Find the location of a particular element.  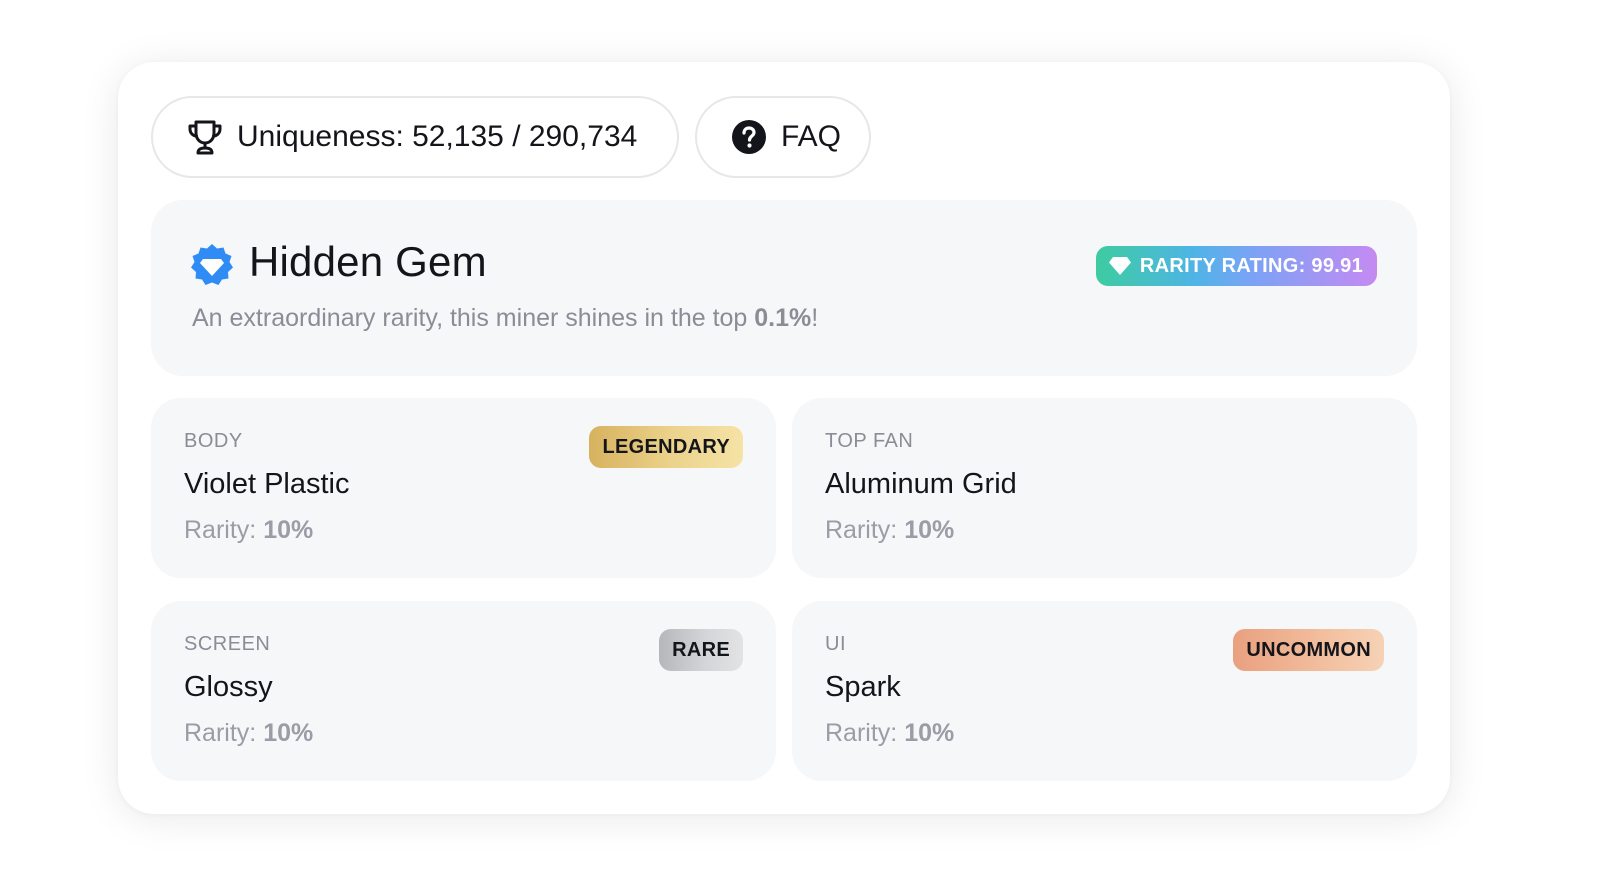

faq-button: FAQ is located at coordinates (783, 137).